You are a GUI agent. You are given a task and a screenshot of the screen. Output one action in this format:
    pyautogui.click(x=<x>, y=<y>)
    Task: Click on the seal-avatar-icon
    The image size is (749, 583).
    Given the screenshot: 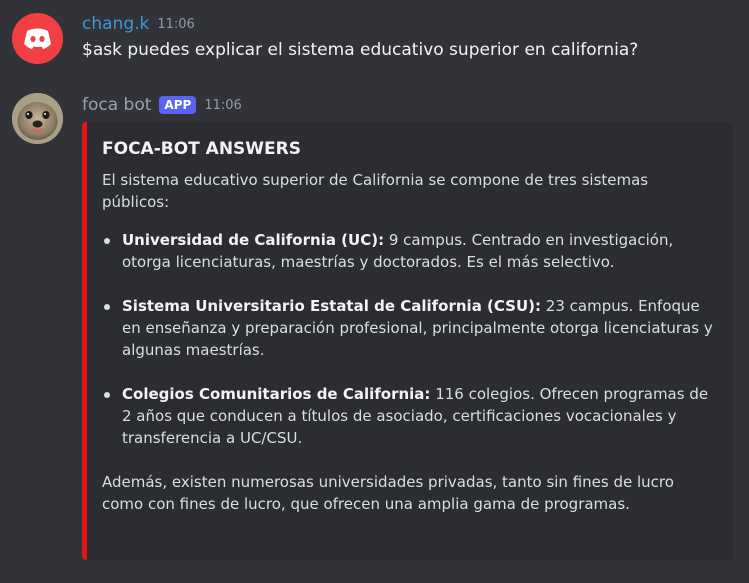 What is the action you would take?
    pyautogui.click(x=37, y=118)
    